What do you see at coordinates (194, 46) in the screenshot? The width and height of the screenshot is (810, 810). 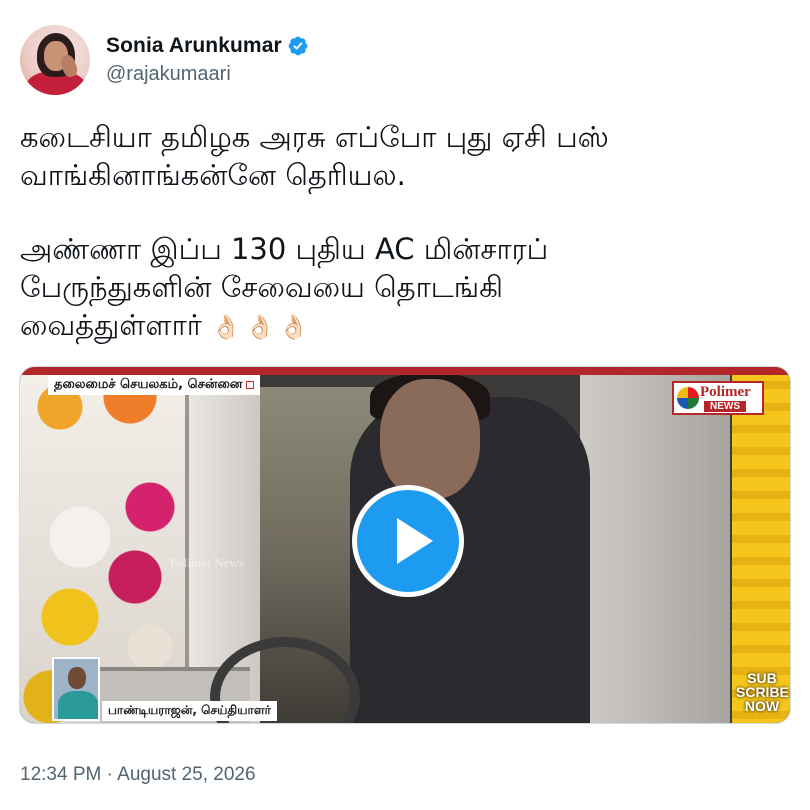 I see `display-name: Sonia Arunkumar` at bounding box center [194, 46].